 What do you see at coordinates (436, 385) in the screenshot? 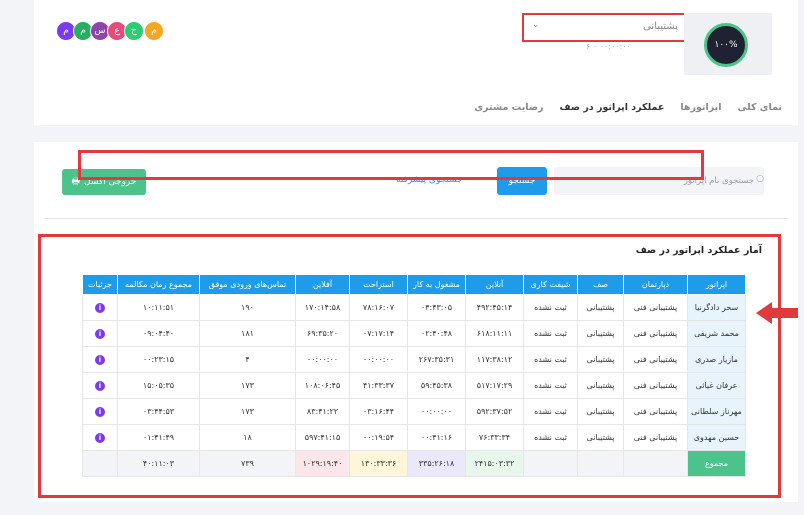
I see `cell-busy: ۵۹:۴۵:۳۸` at bounding box center [436, 385].